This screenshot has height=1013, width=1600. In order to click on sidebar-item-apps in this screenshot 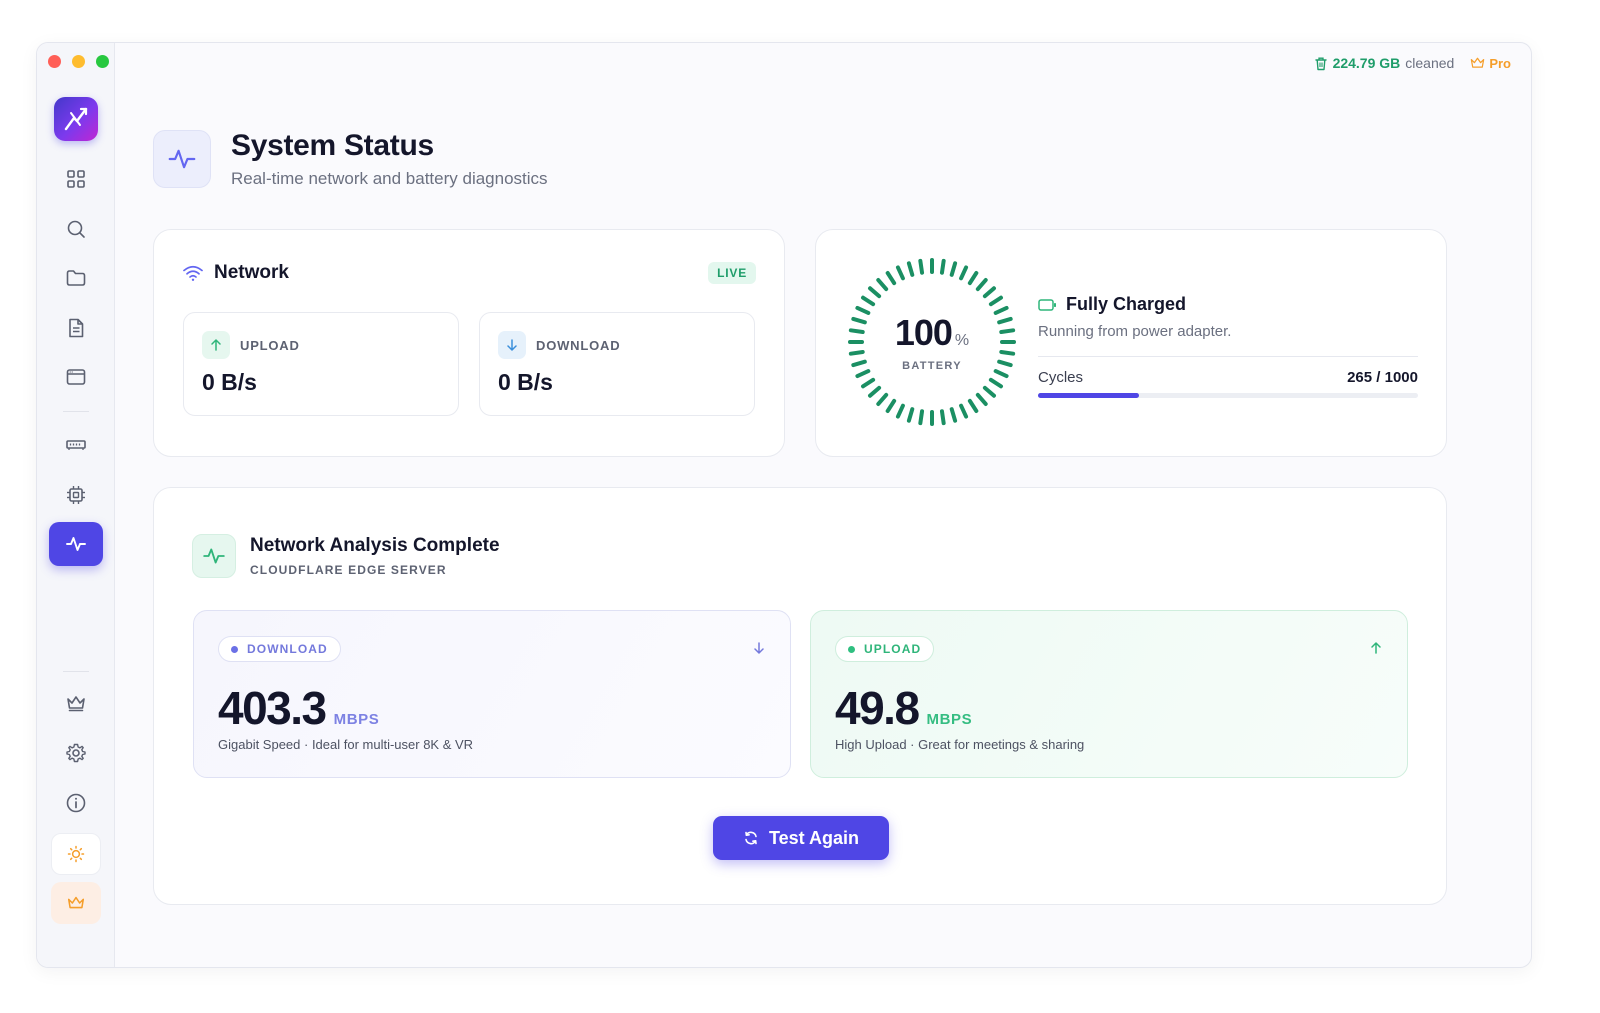, I will do `click(76, 377)`.